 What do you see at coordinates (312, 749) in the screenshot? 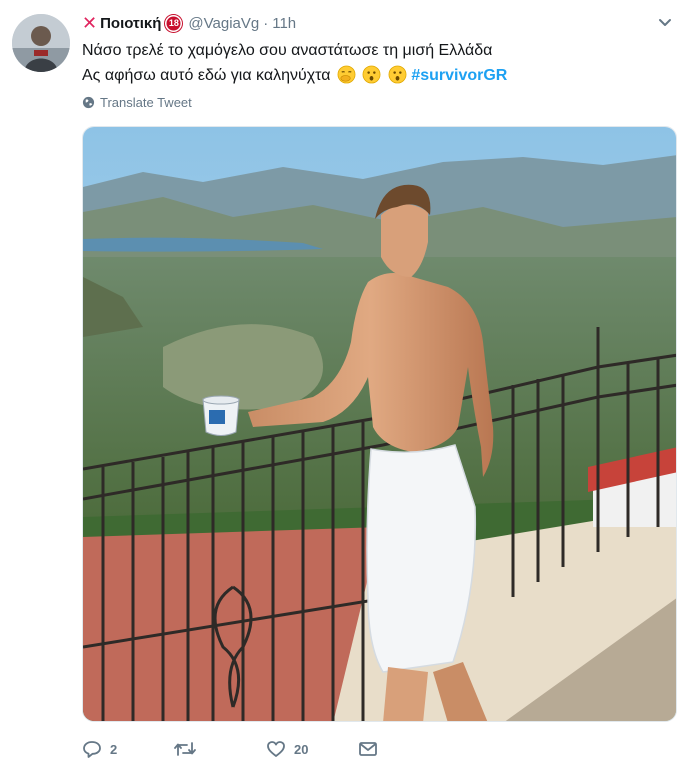
I see `like-button: 20` at bounding box center [312, 749].